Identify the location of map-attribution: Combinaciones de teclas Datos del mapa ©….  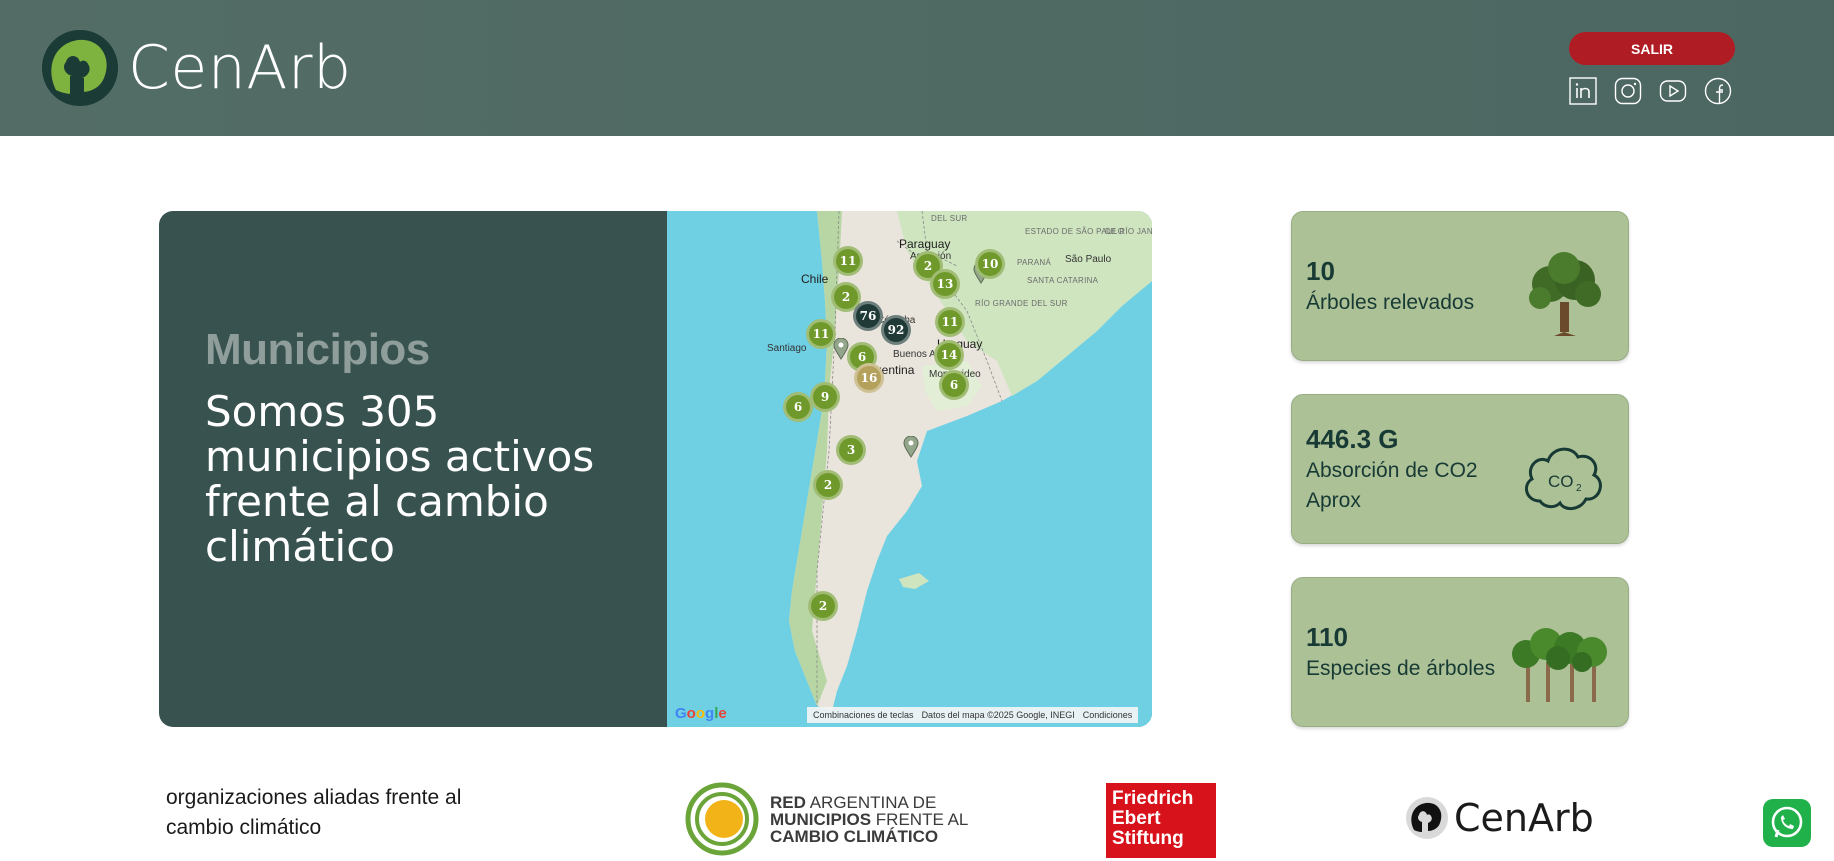
(973, 715).